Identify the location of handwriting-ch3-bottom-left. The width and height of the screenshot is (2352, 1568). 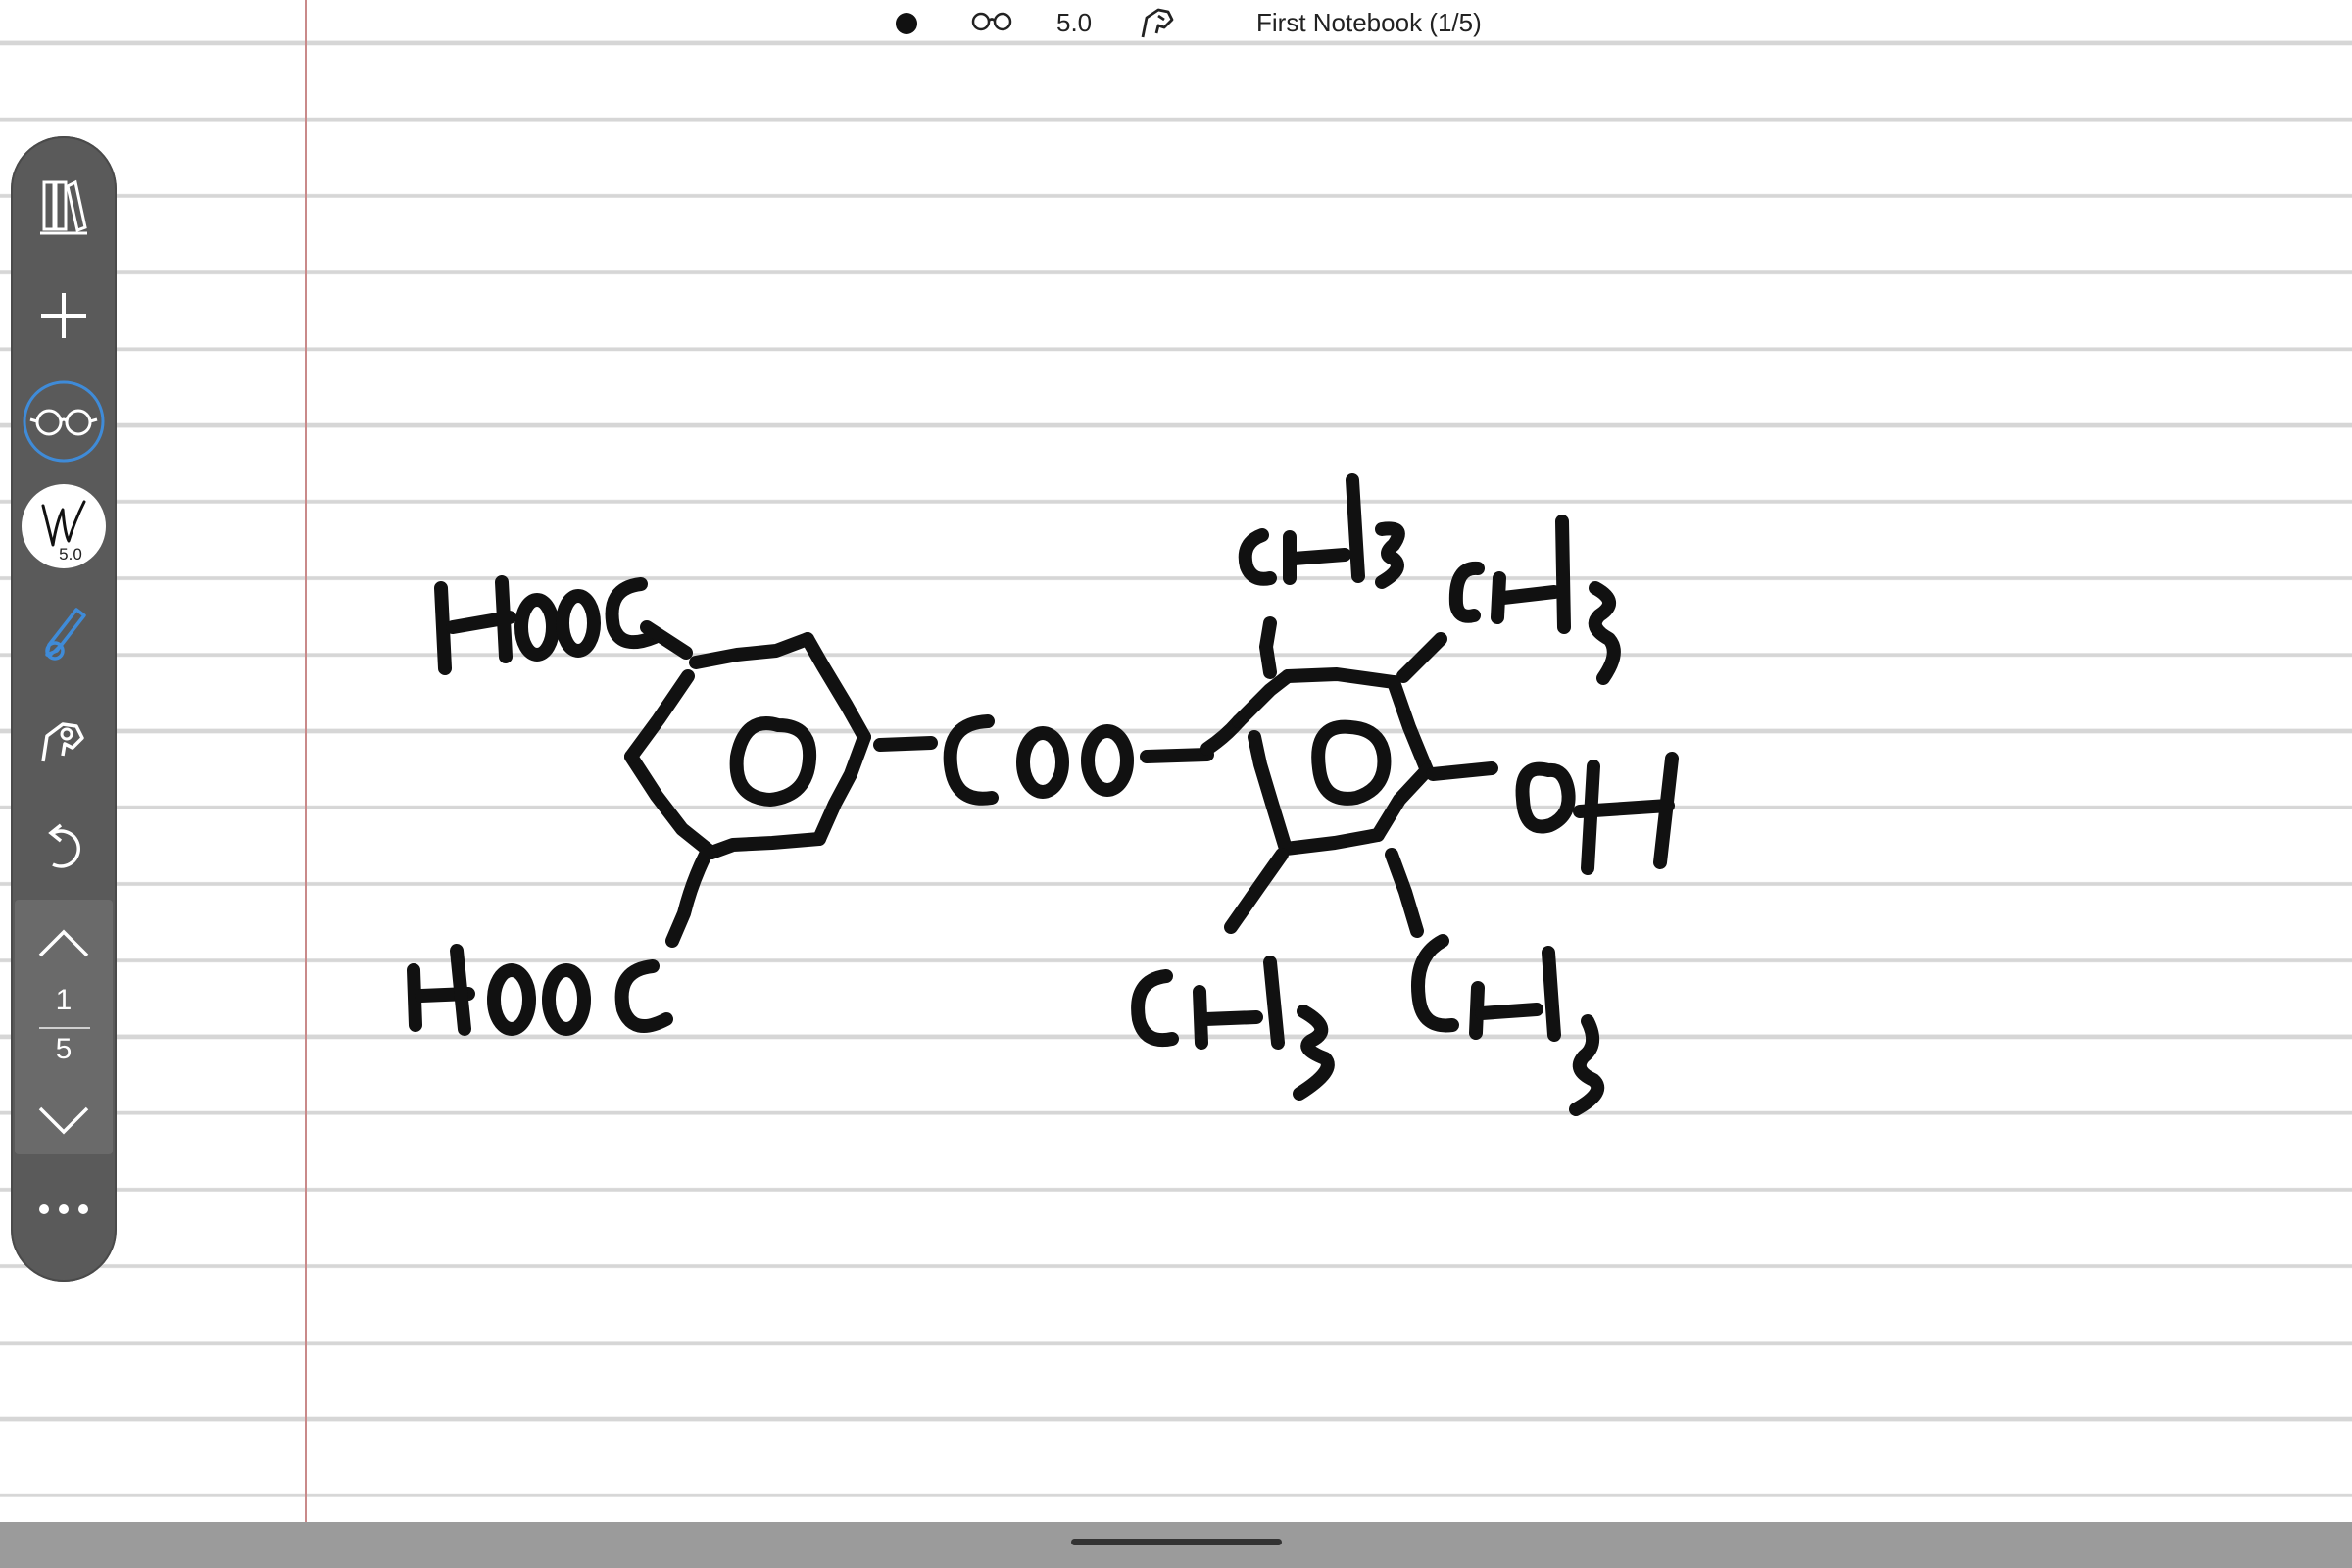
(1233, 974).